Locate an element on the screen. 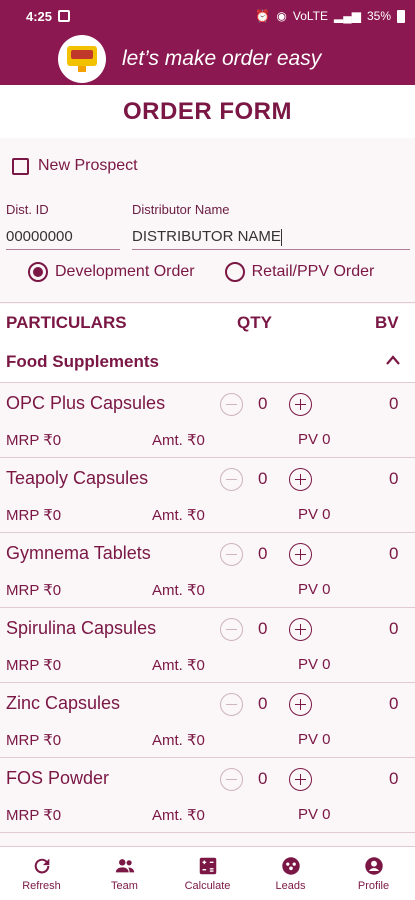 This screenshot has height=900, width=415. wifi-icon: ◉ is located at coordinates (281, 16).